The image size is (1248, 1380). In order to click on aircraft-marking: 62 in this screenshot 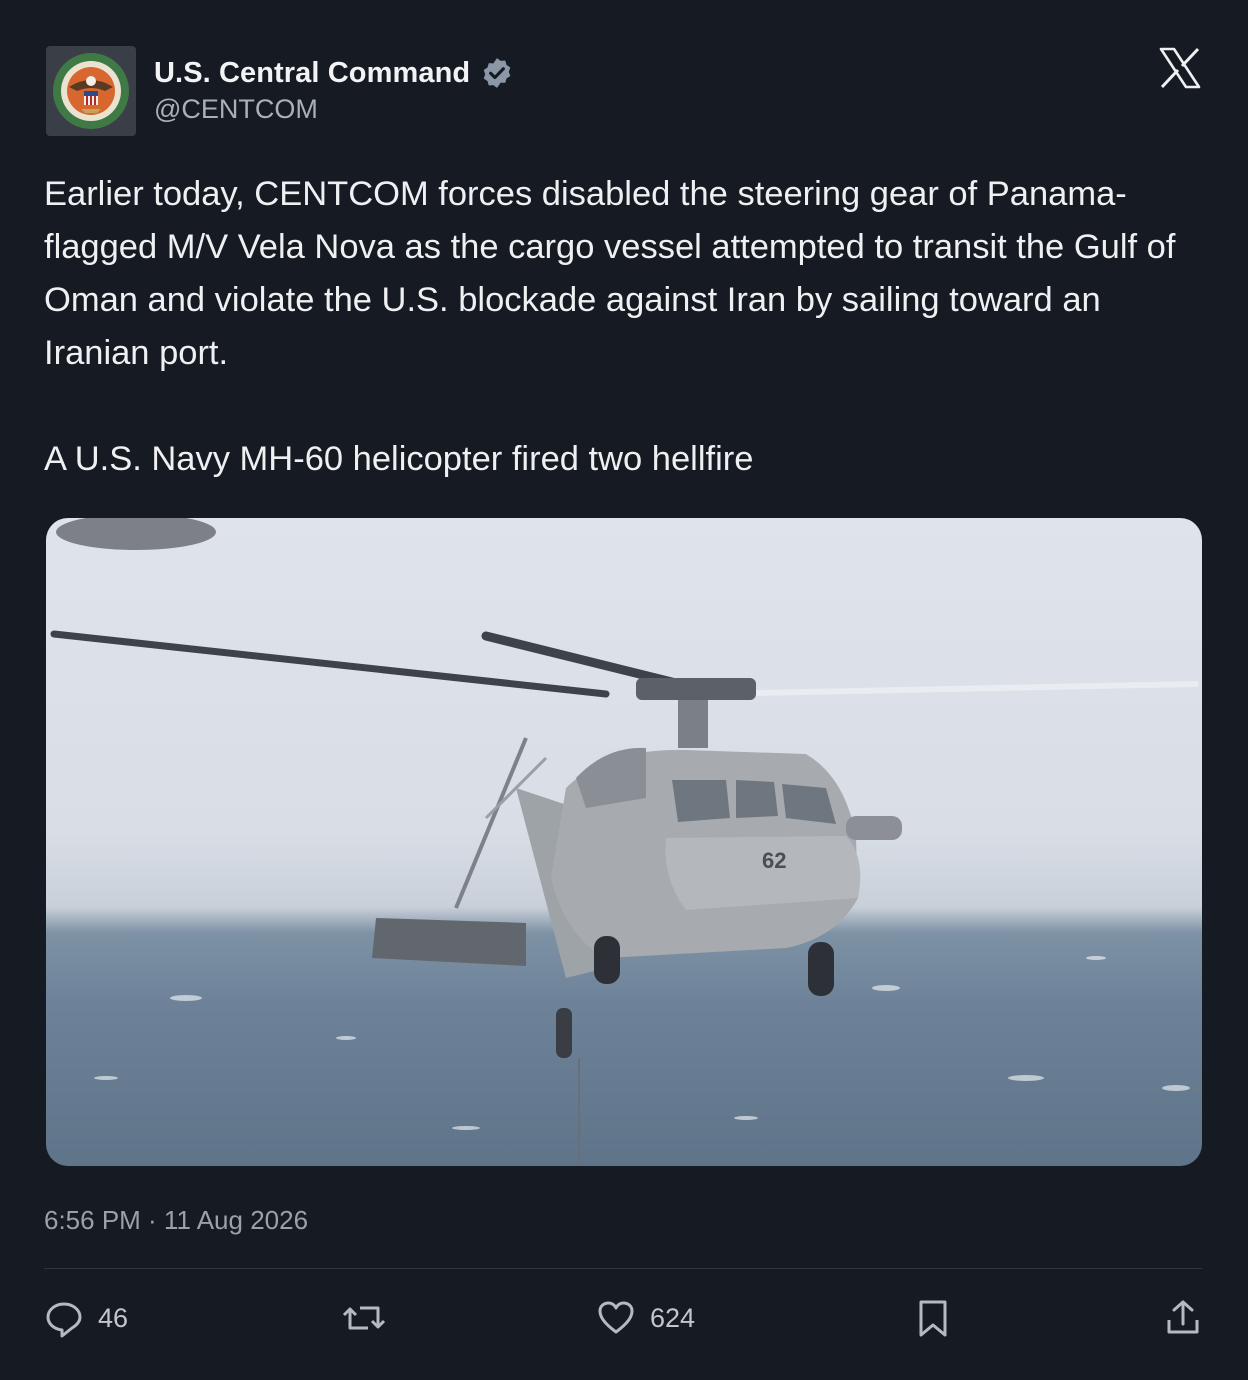, I will do `click(774, 860)`.